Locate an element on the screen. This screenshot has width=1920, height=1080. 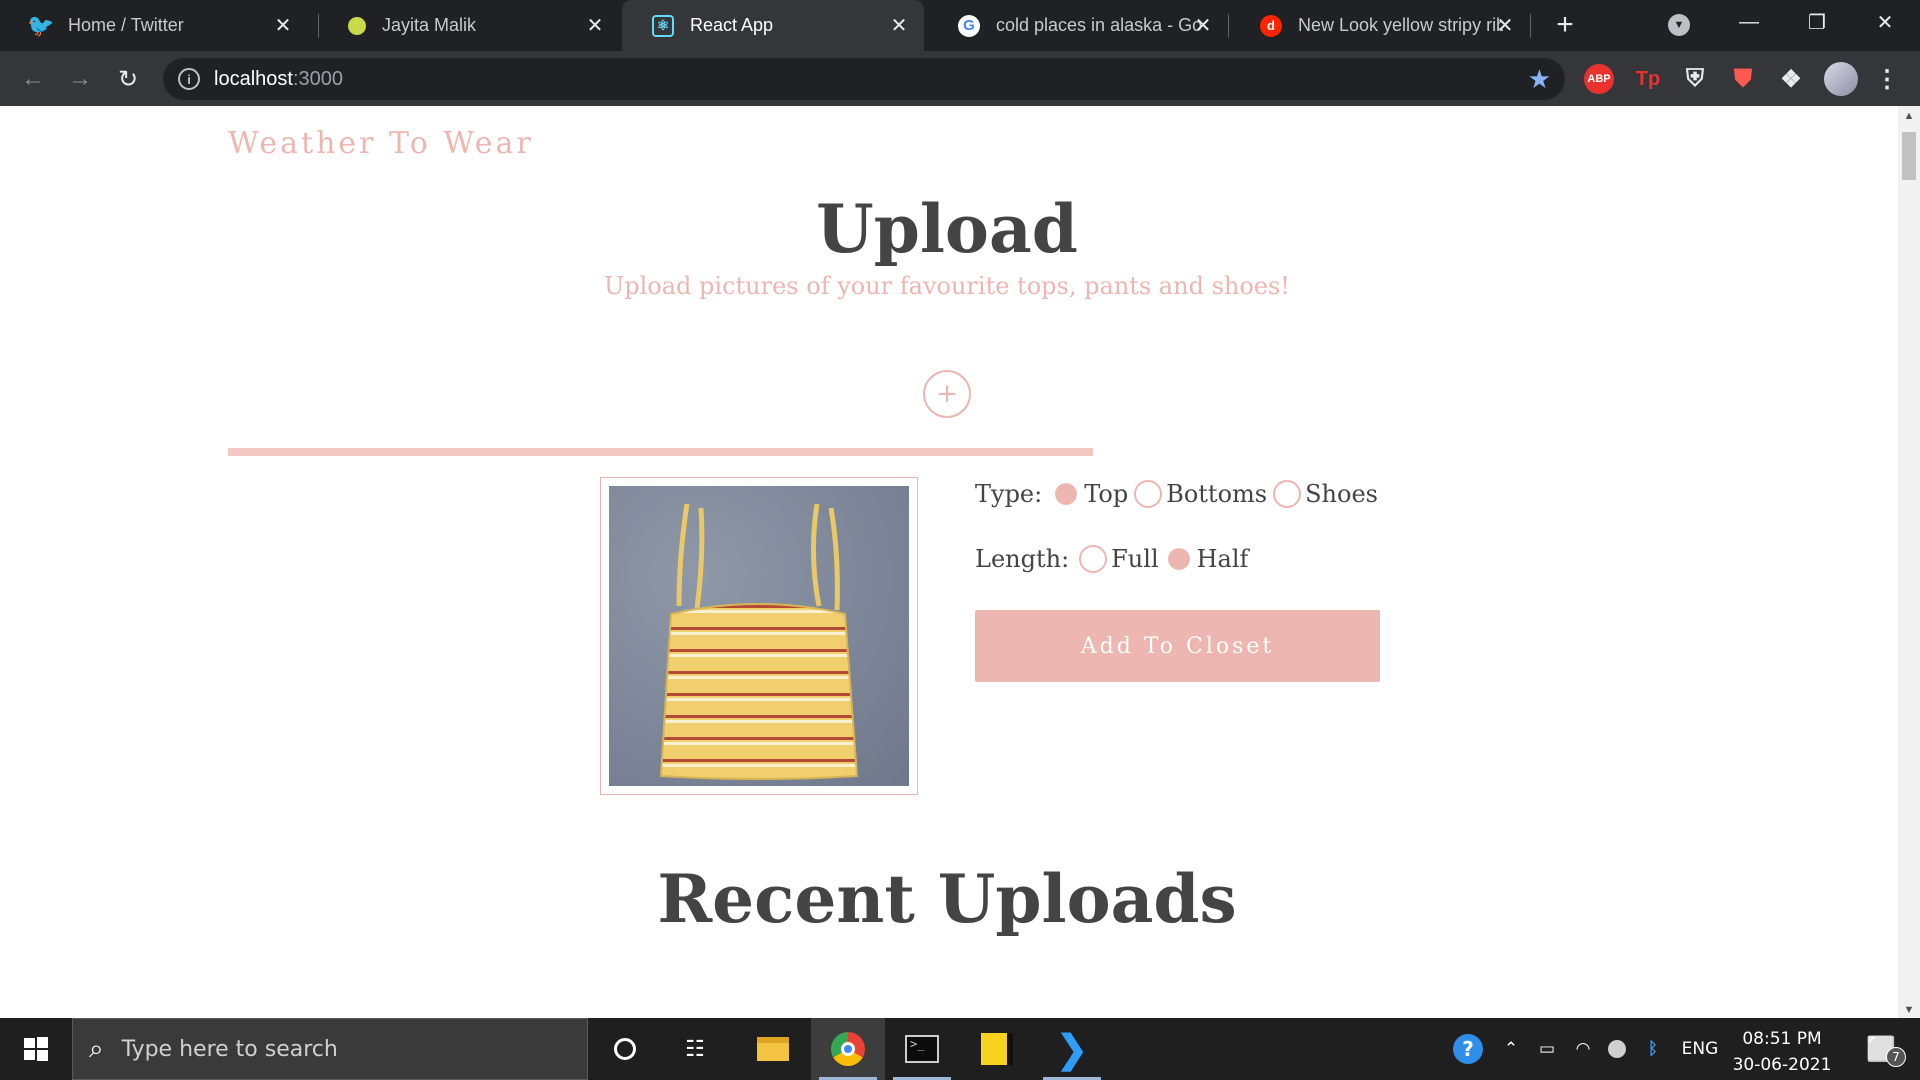
bluetooth-icon: ᛒ is located at coordinates (1653, 1049).